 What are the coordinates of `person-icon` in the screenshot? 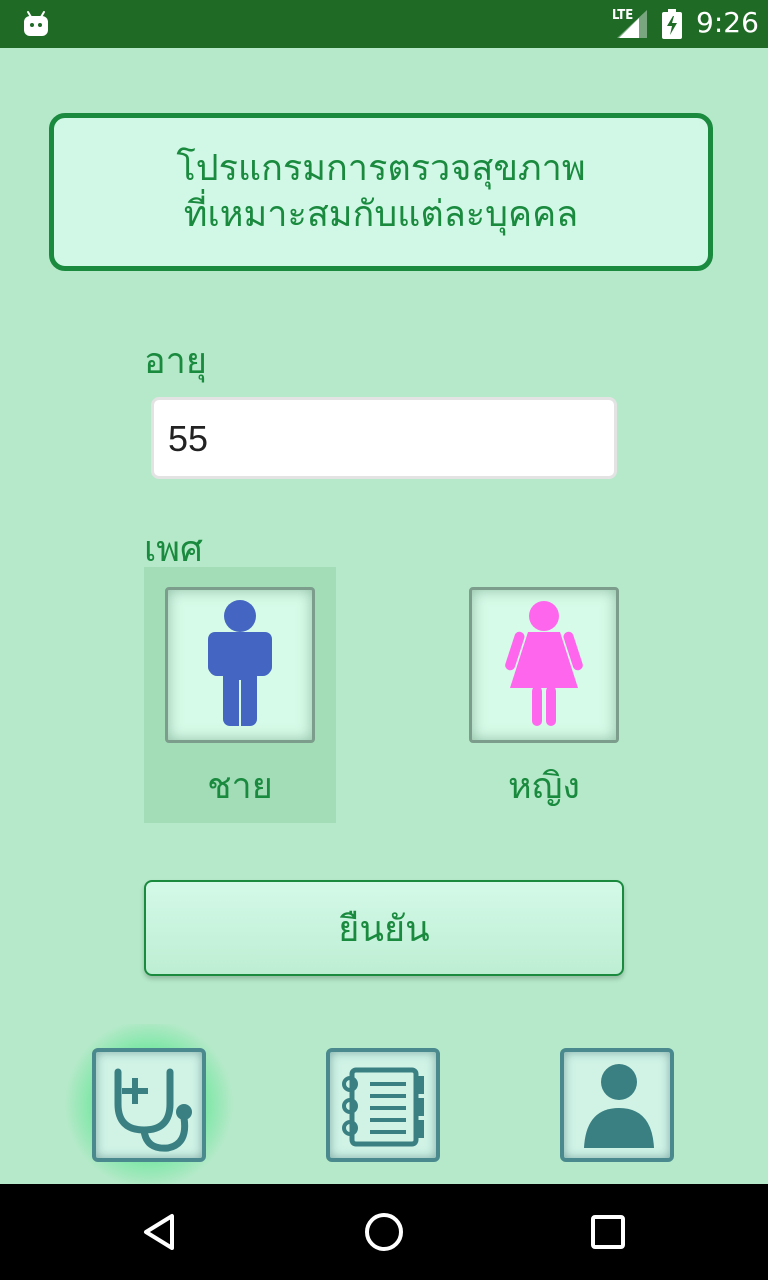 It's located at (619, 1106).